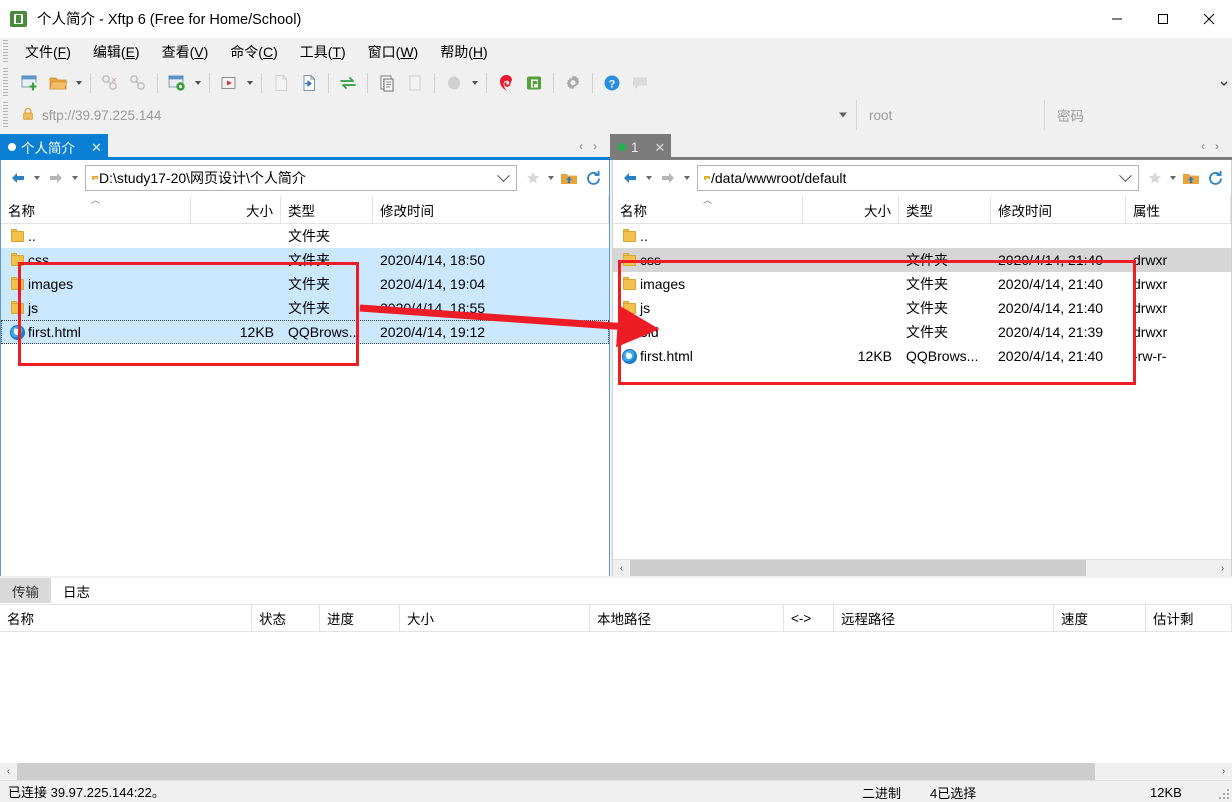 The image size is (1232, 802). What do you see at coordinates (708, 209) in the screenshot?
I see `remote-column-header-name: 名称 ︿` at bounding box center [708, 209].